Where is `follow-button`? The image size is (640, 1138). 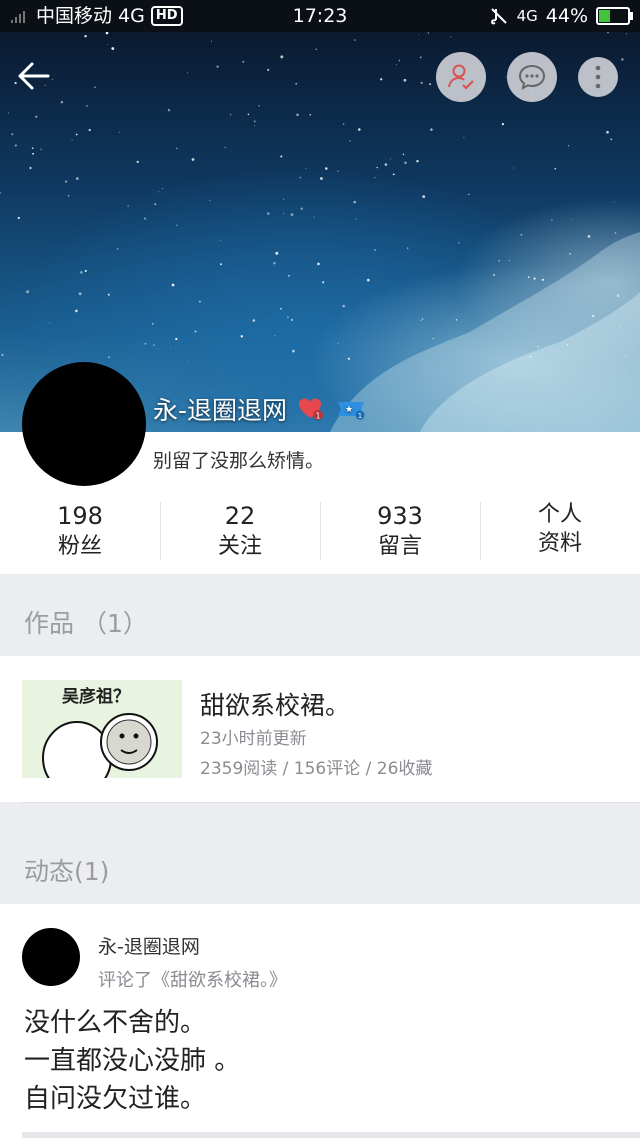
follow-button is located at coordinates (461, 77).